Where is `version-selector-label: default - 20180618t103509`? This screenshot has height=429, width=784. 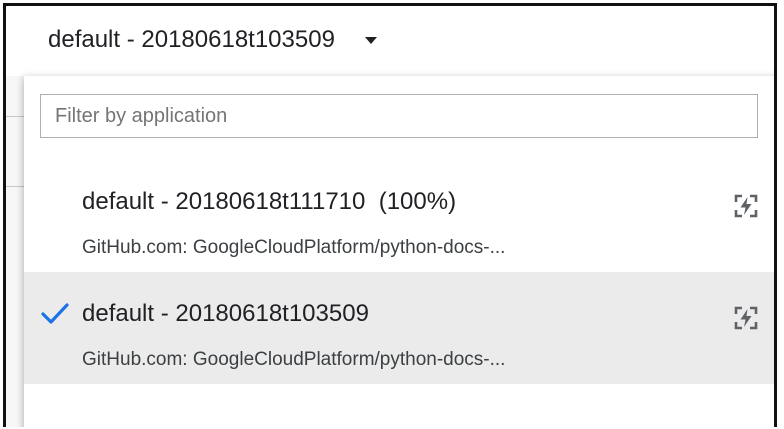
version-selector-label: default - 20180618t103509 is located at coordinates (191, 39).